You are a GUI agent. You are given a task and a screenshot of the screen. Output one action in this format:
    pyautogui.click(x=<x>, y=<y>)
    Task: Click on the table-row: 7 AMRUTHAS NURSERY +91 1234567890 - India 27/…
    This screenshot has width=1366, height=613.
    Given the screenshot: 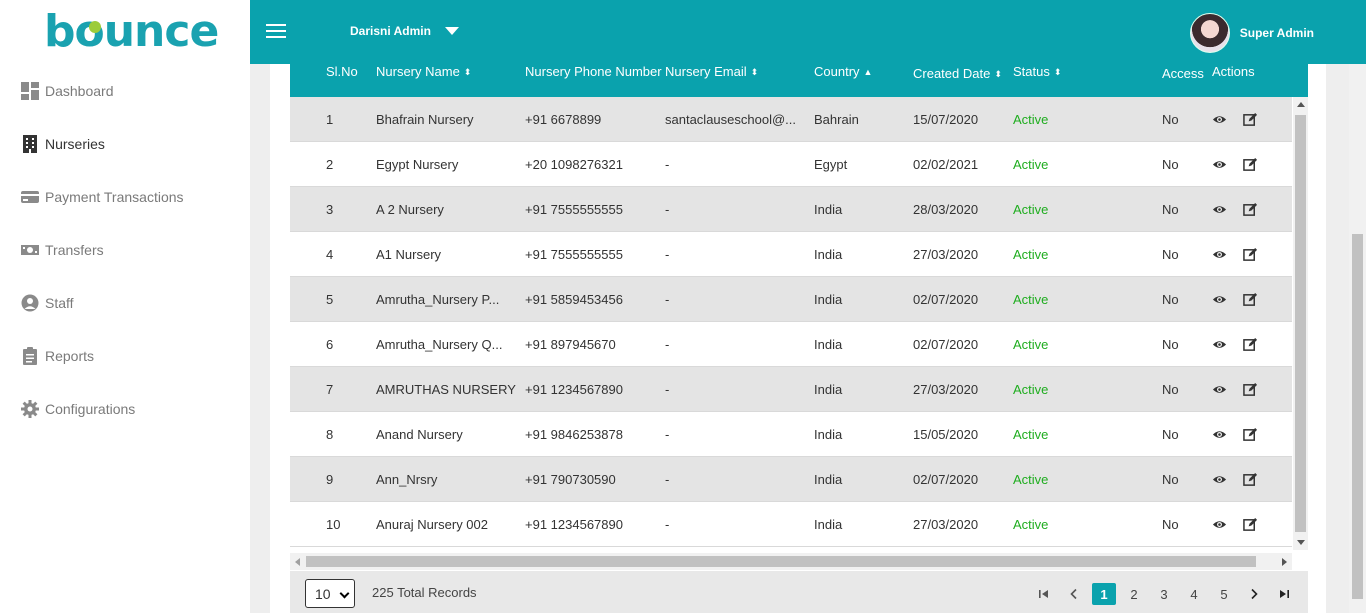 What is the action you would take?
    pyautogui.click(x=791, y=389)
    